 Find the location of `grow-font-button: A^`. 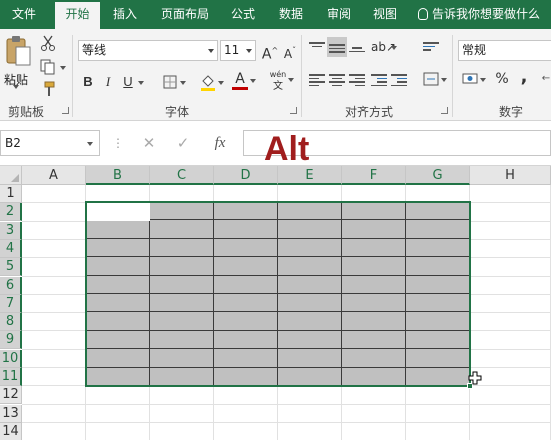

grow-font-button: A^ is located at coordinates (270, 52).